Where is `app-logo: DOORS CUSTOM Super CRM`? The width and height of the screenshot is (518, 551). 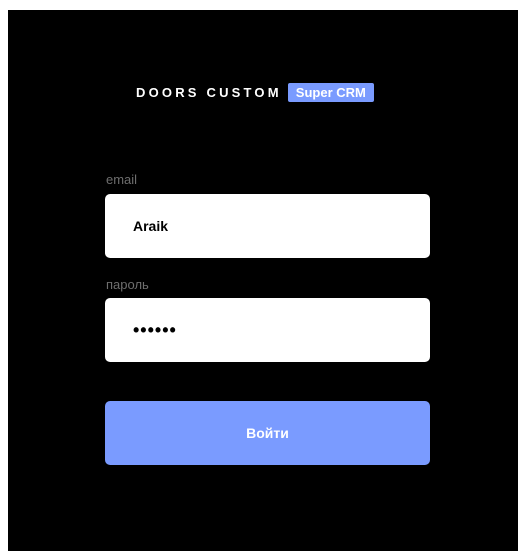 app-logo: DOORS CUSTOM Super CRM is located at coordinates (255, 92).